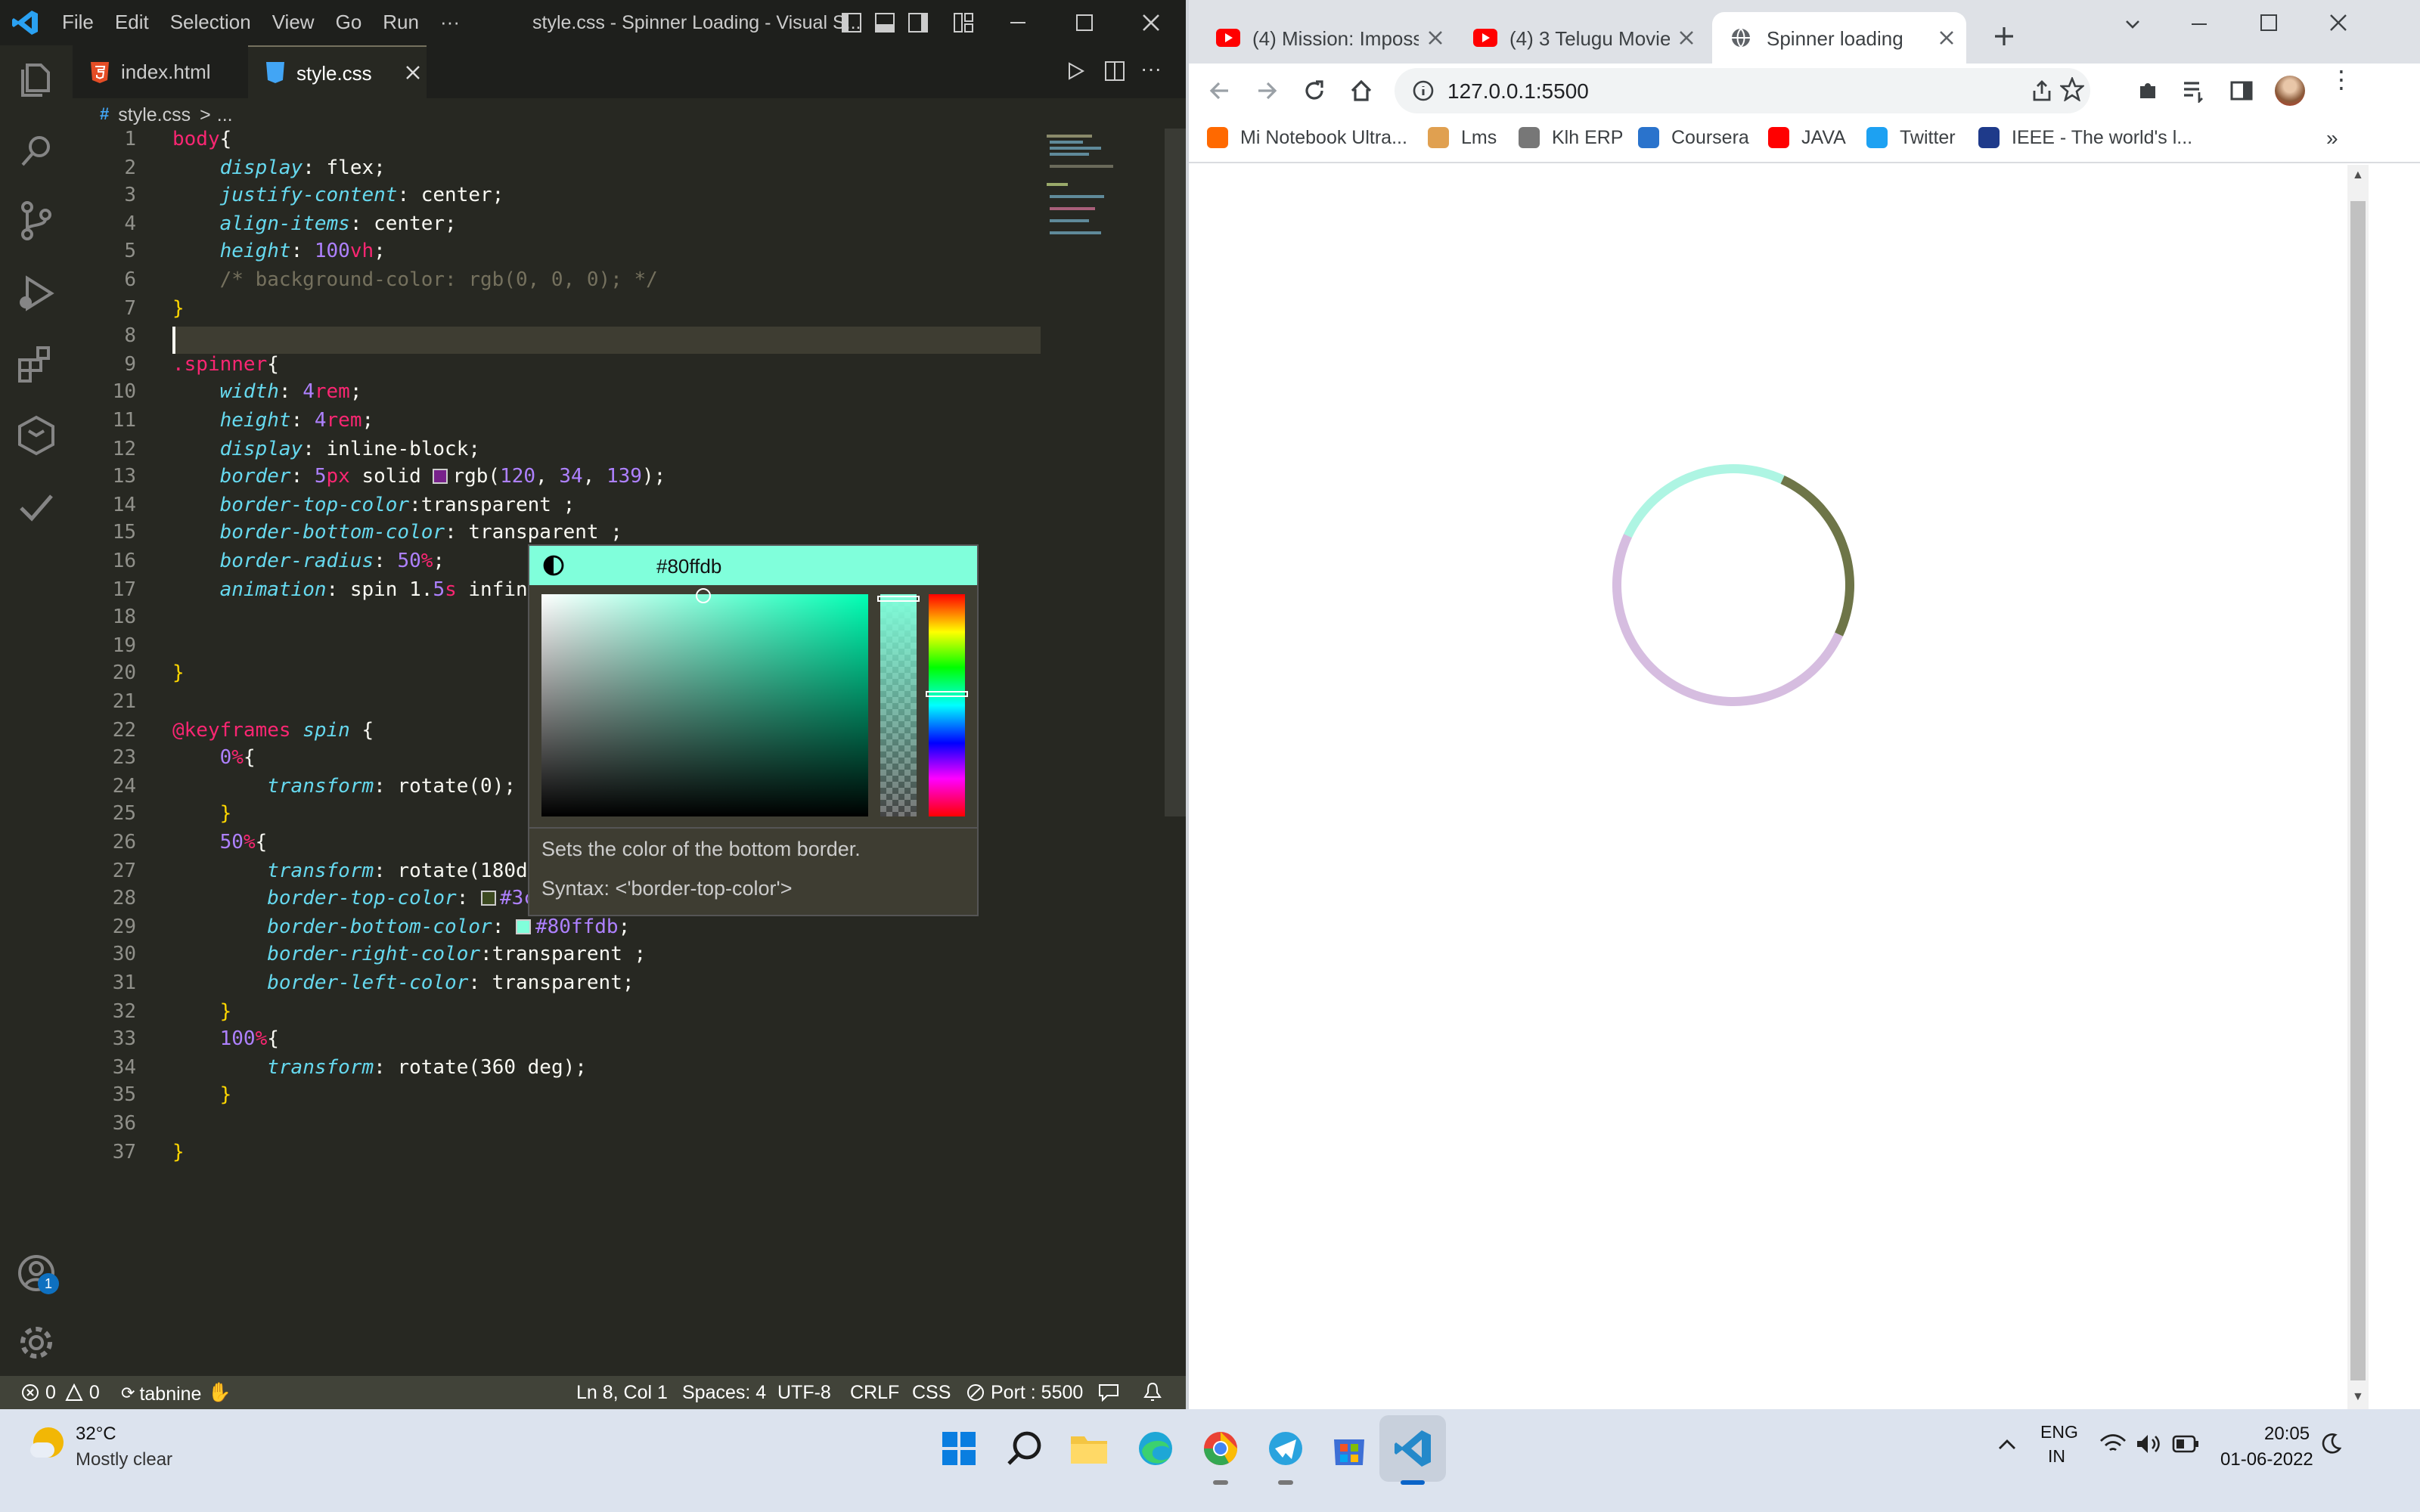 The height and width of the screenshot is (1512, 2420). I want to click on customize-layout-icon, so click(963, 22).